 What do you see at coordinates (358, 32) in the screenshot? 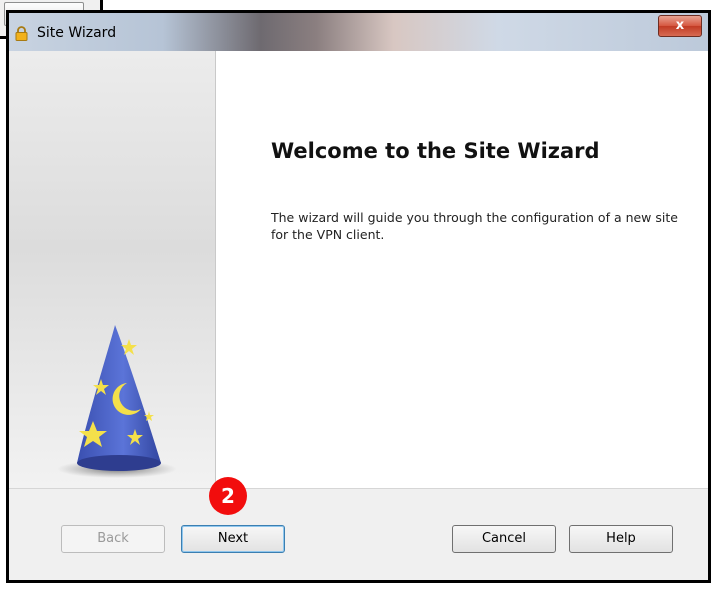
I see `title-bar: Site Wizard x` at bounding box center [358, 32].